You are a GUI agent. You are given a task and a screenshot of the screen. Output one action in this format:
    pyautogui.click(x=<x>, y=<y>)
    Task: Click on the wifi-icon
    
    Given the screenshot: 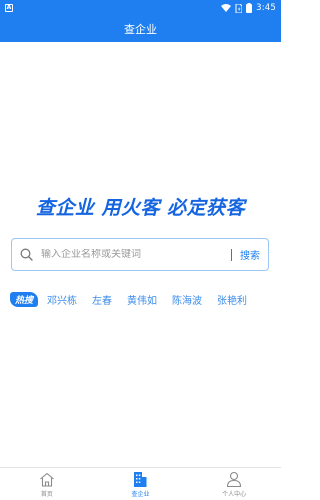 What is the action you would take?
    pyautogui.click(x=226, y=8)
    